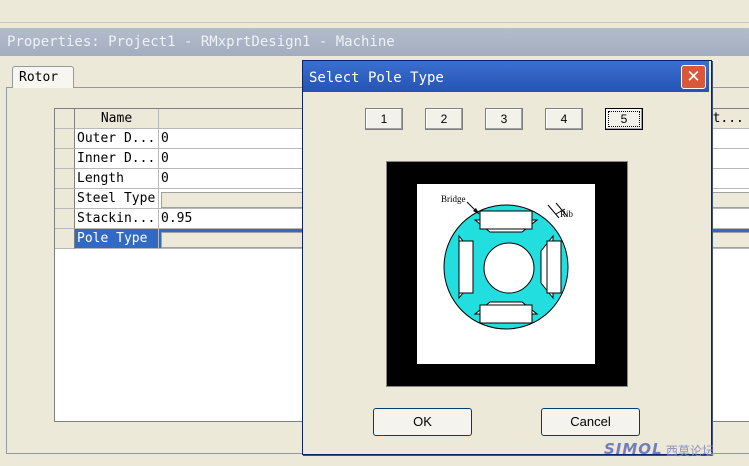 Image resolution: width=749 pixels, height=466 pixels. What do you see at coordinates (633, 449) in the screenshot?
I see `watermark-brand: SIMOL` at bounding box center [633, 449].